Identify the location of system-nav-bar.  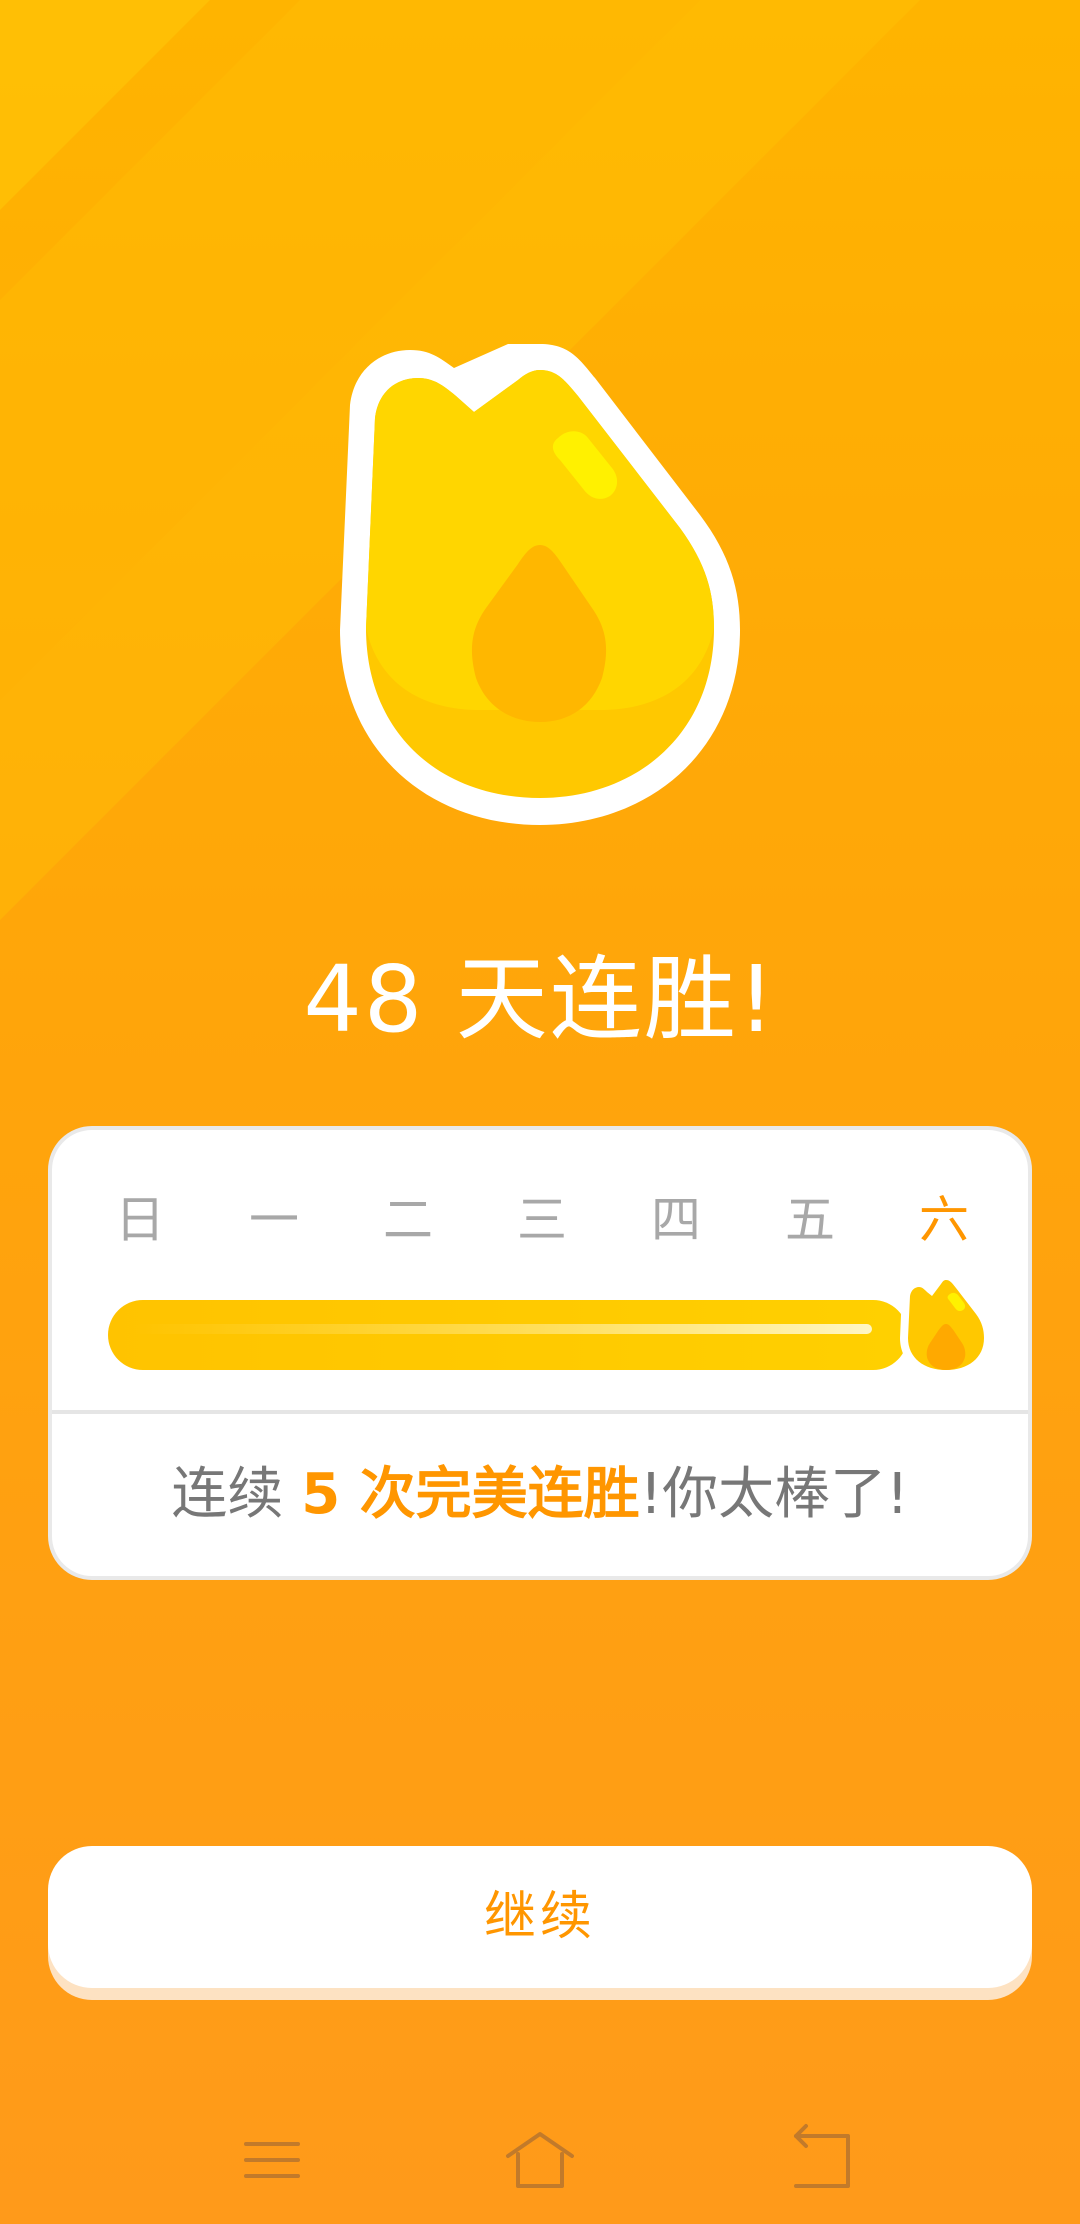
(540, 2160).